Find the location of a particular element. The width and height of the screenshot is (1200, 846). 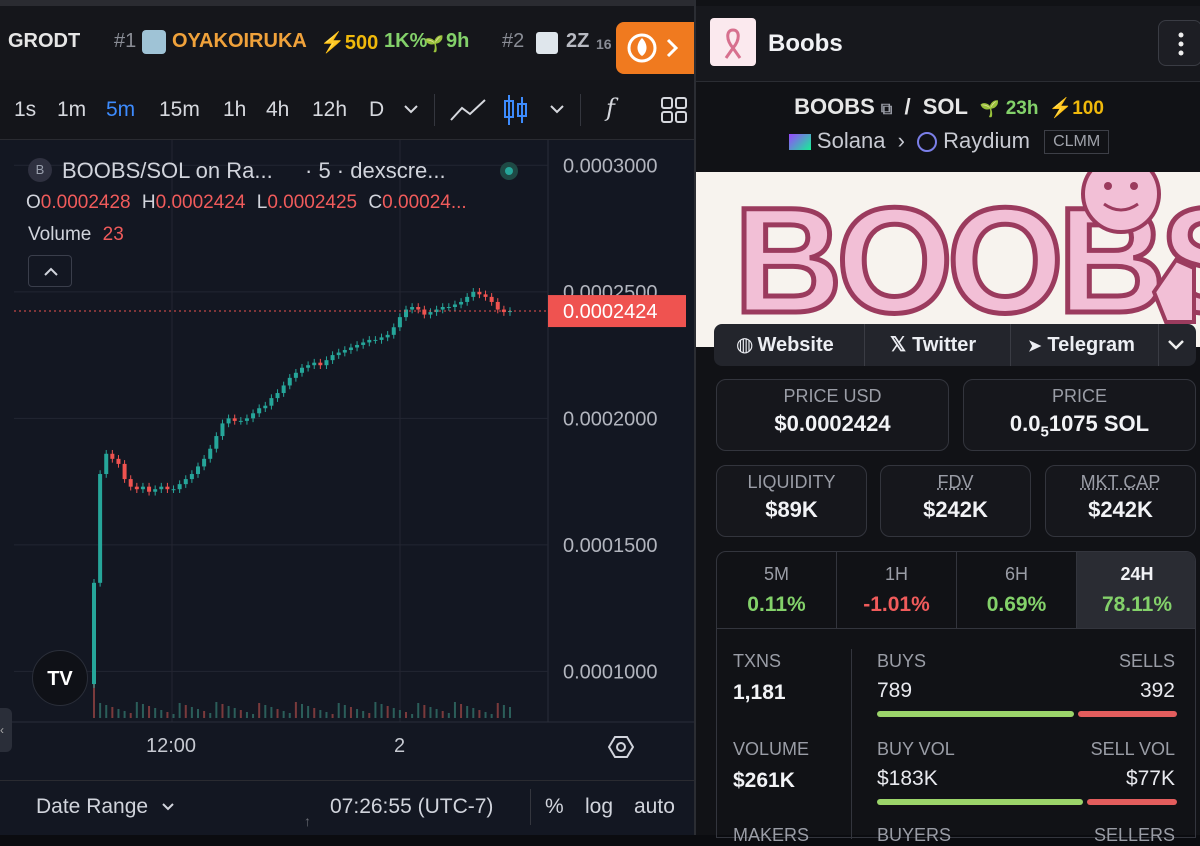

txns-label: TXNS is located at coordinates (757, 661).